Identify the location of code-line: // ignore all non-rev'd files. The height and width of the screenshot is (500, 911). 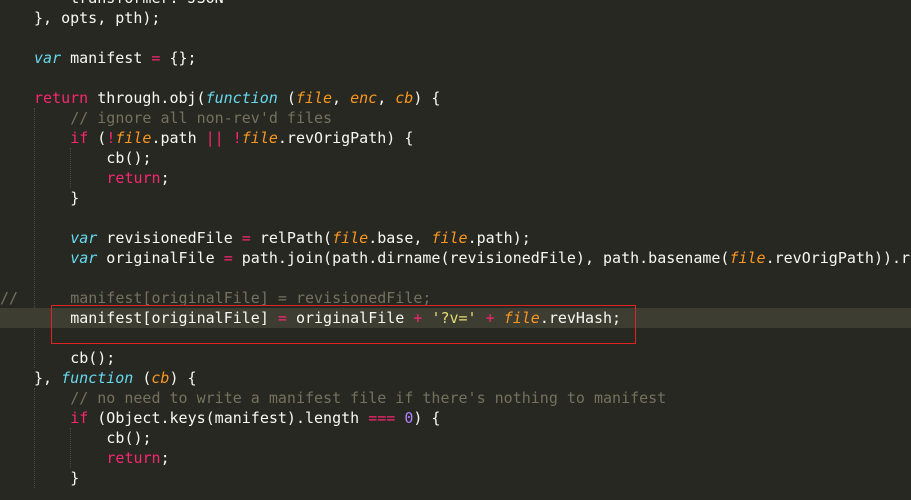
(455, 118).